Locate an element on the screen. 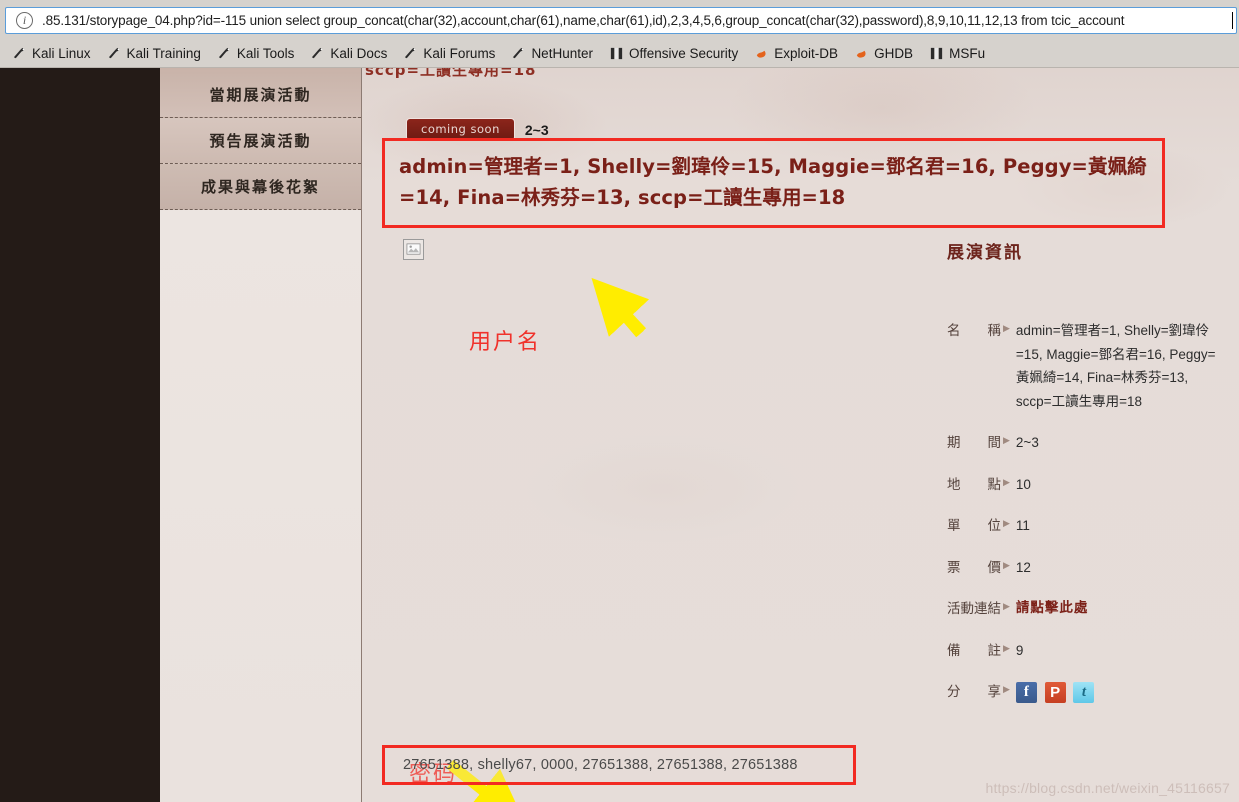 The image size is (1239, 802). site-info-icon: i is located at coordinates (24, 20).